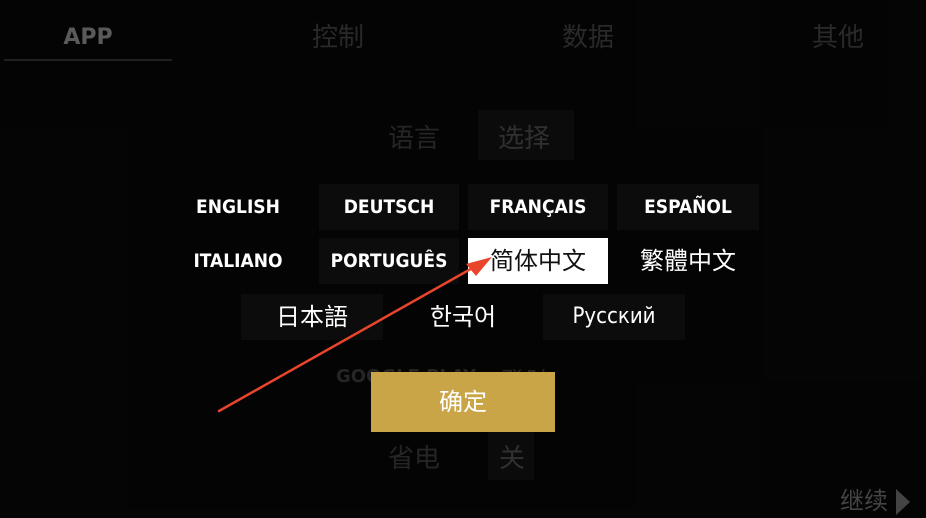 This screenshot has height=518, width=926. What do you see at coordinates (354, 335) in the screenshot?
I see `annotation-arrow-icon` at bounding box center [354, 335].